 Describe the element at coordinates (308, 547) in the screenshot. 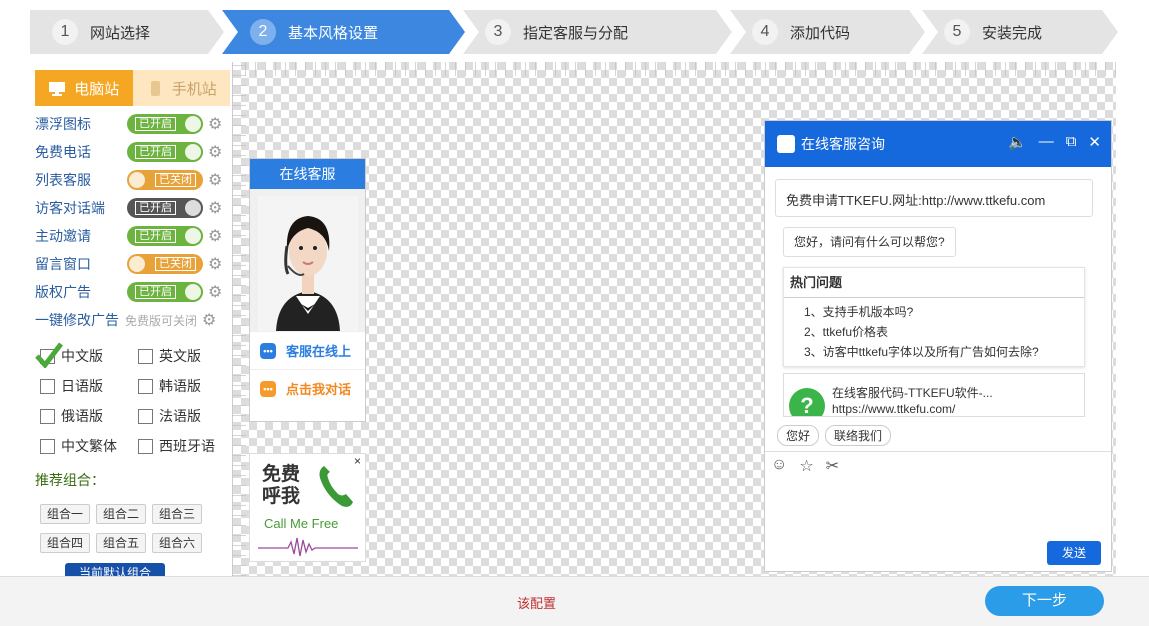

I see `sound-wave-icon` at that location.